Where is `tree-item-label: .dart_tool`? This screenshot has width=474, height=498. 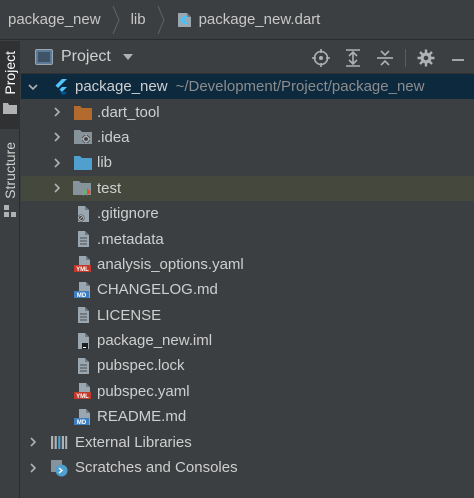 tree-item-label: .dart_tool is located at coordinates (128, 112).